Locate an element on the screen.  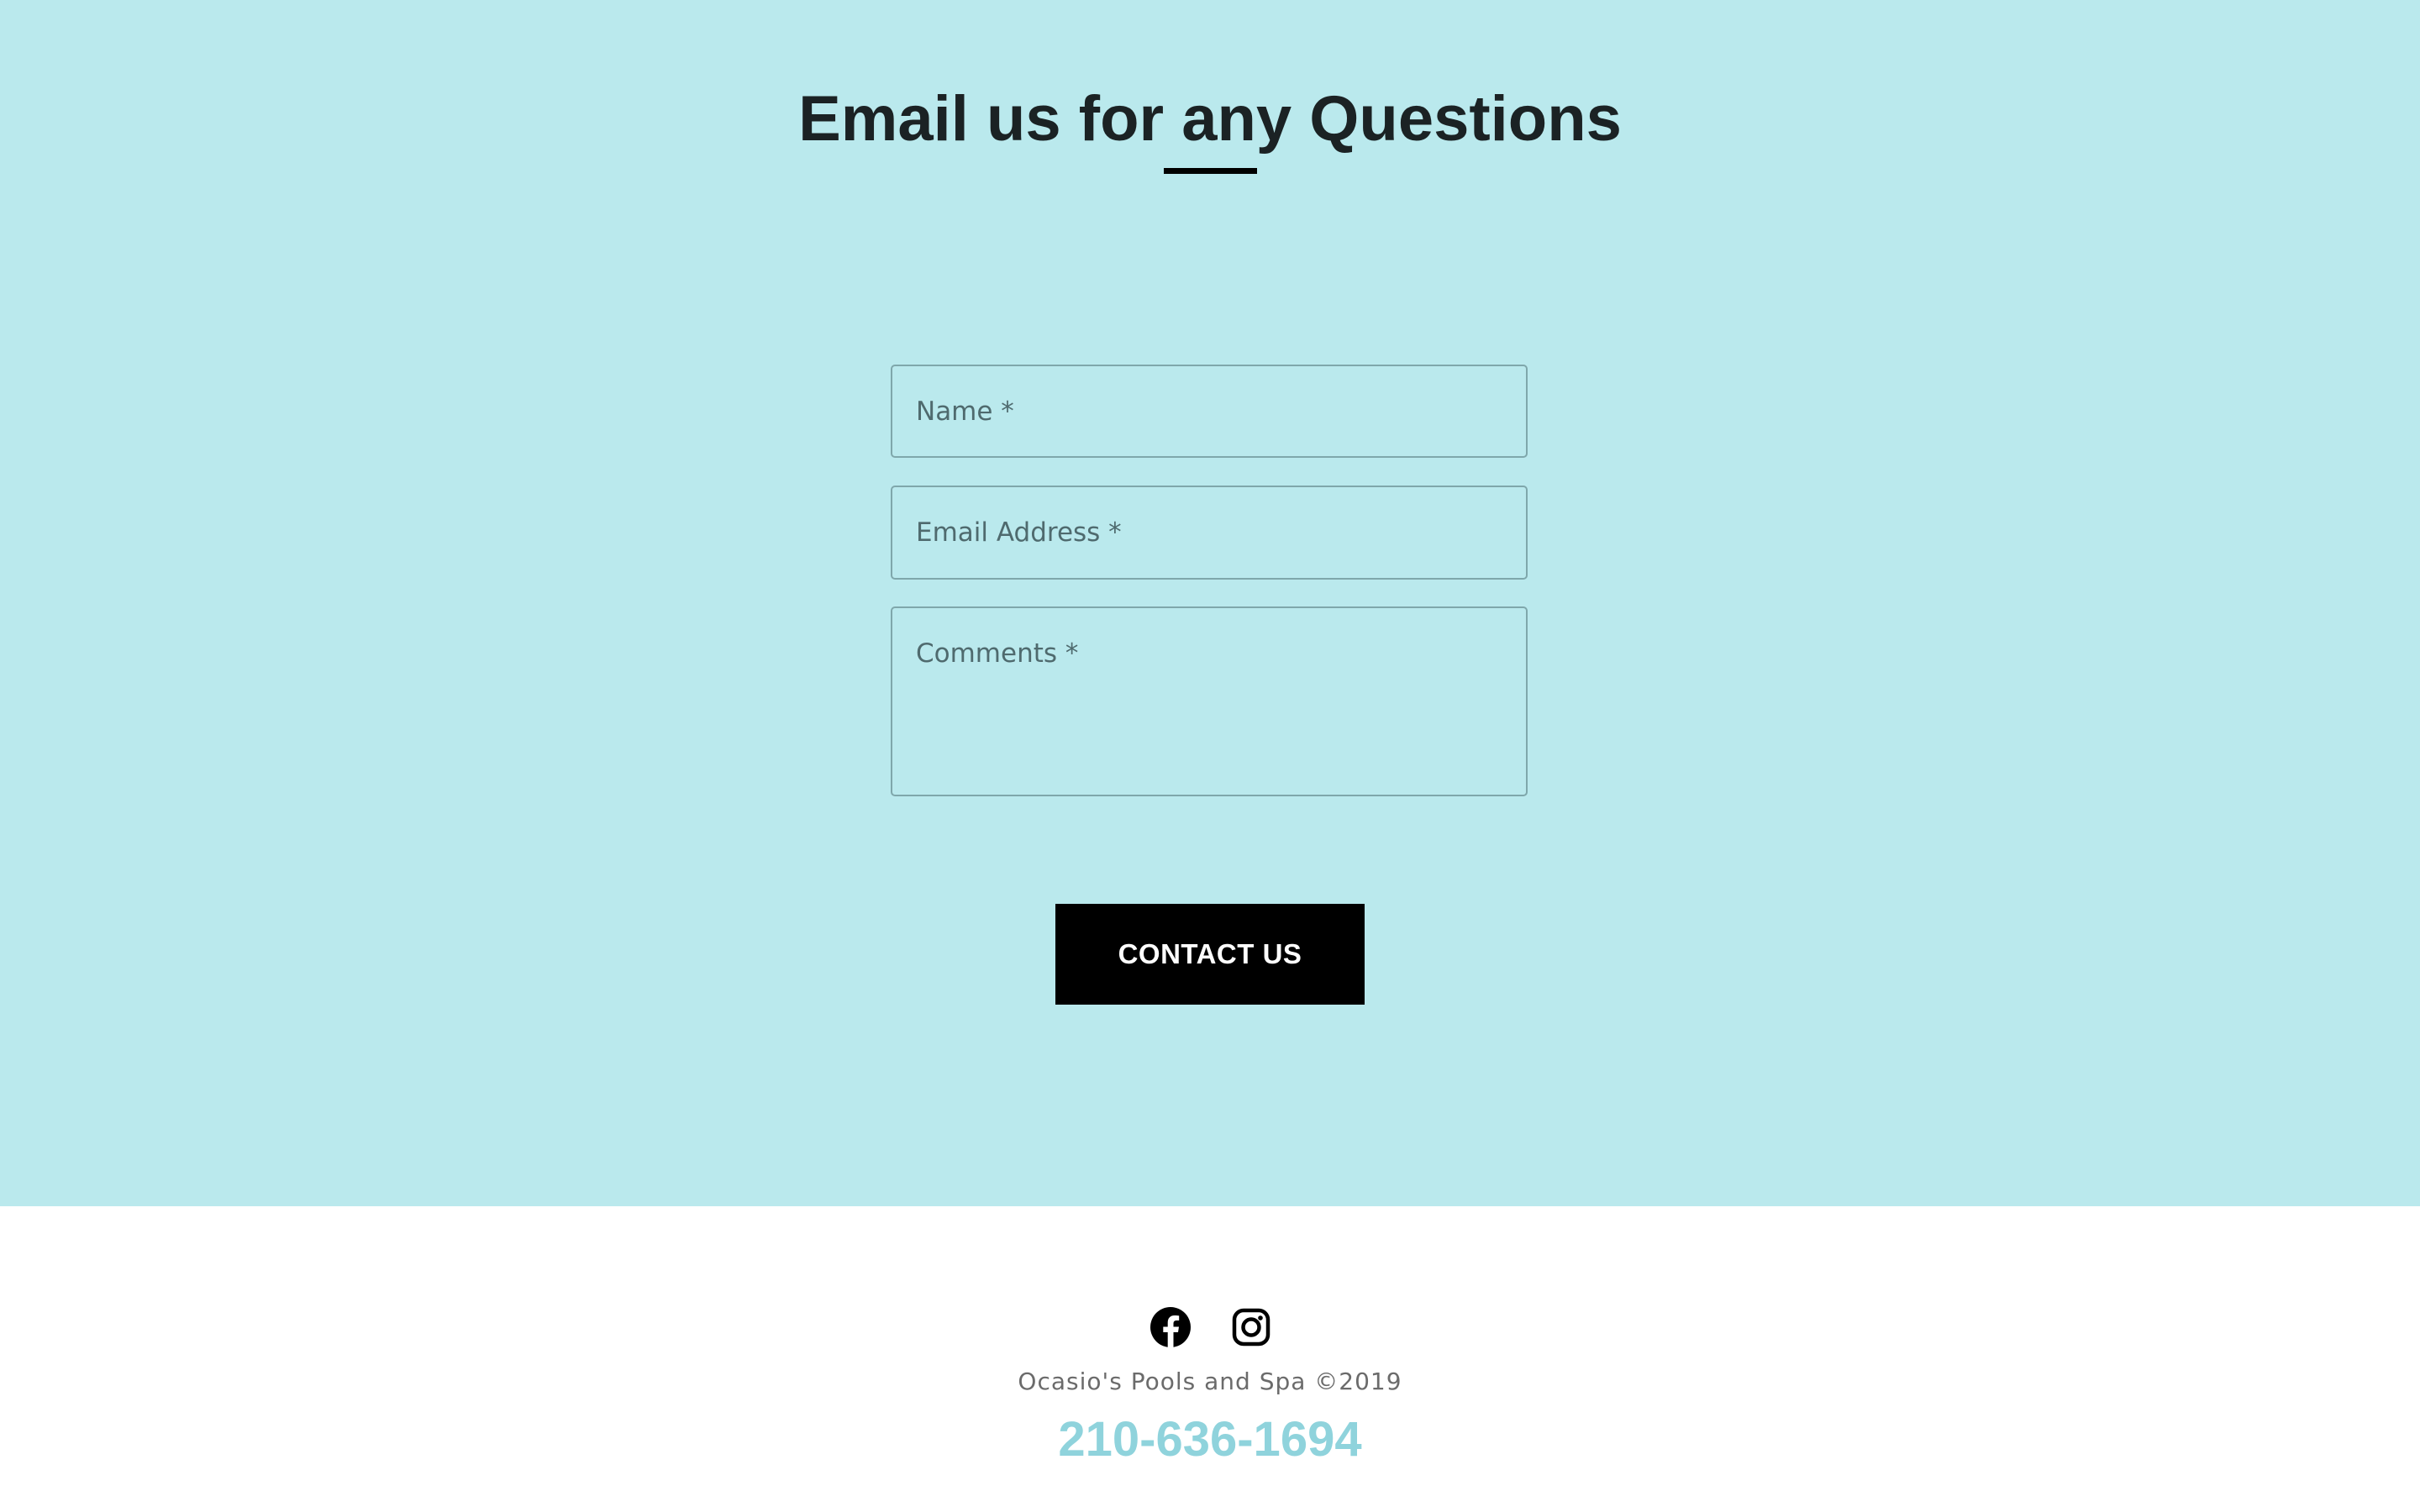
instagram-icon is located at coordinates (1251, 1327).